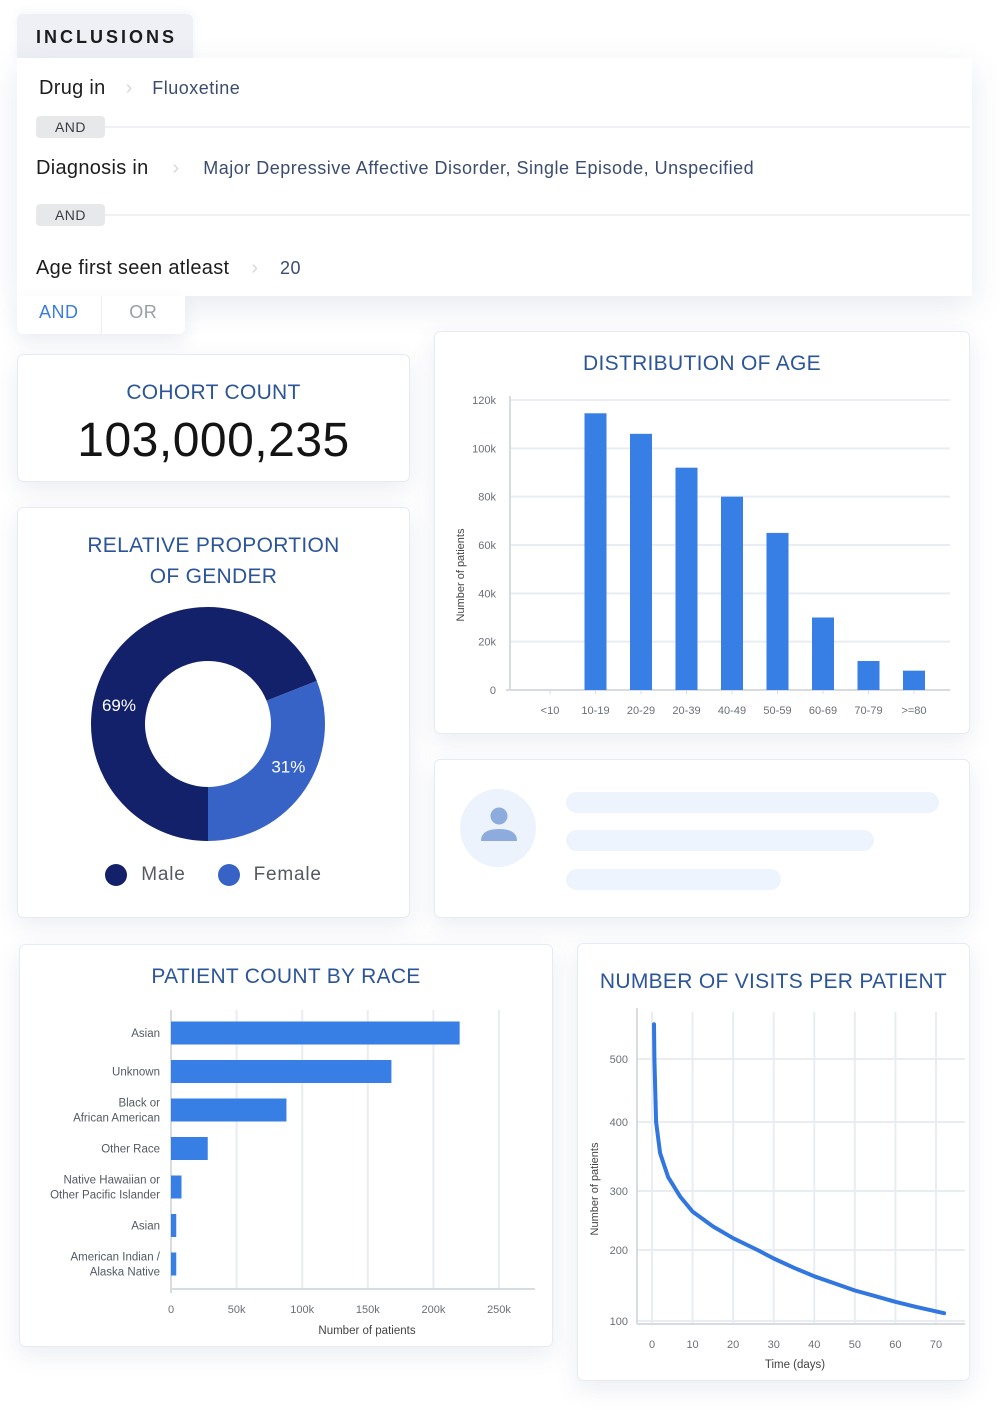  Describe the element at coordinates (213, 440) in the screenshot. I see `cohort-count-value: 103,000,235` at that location.